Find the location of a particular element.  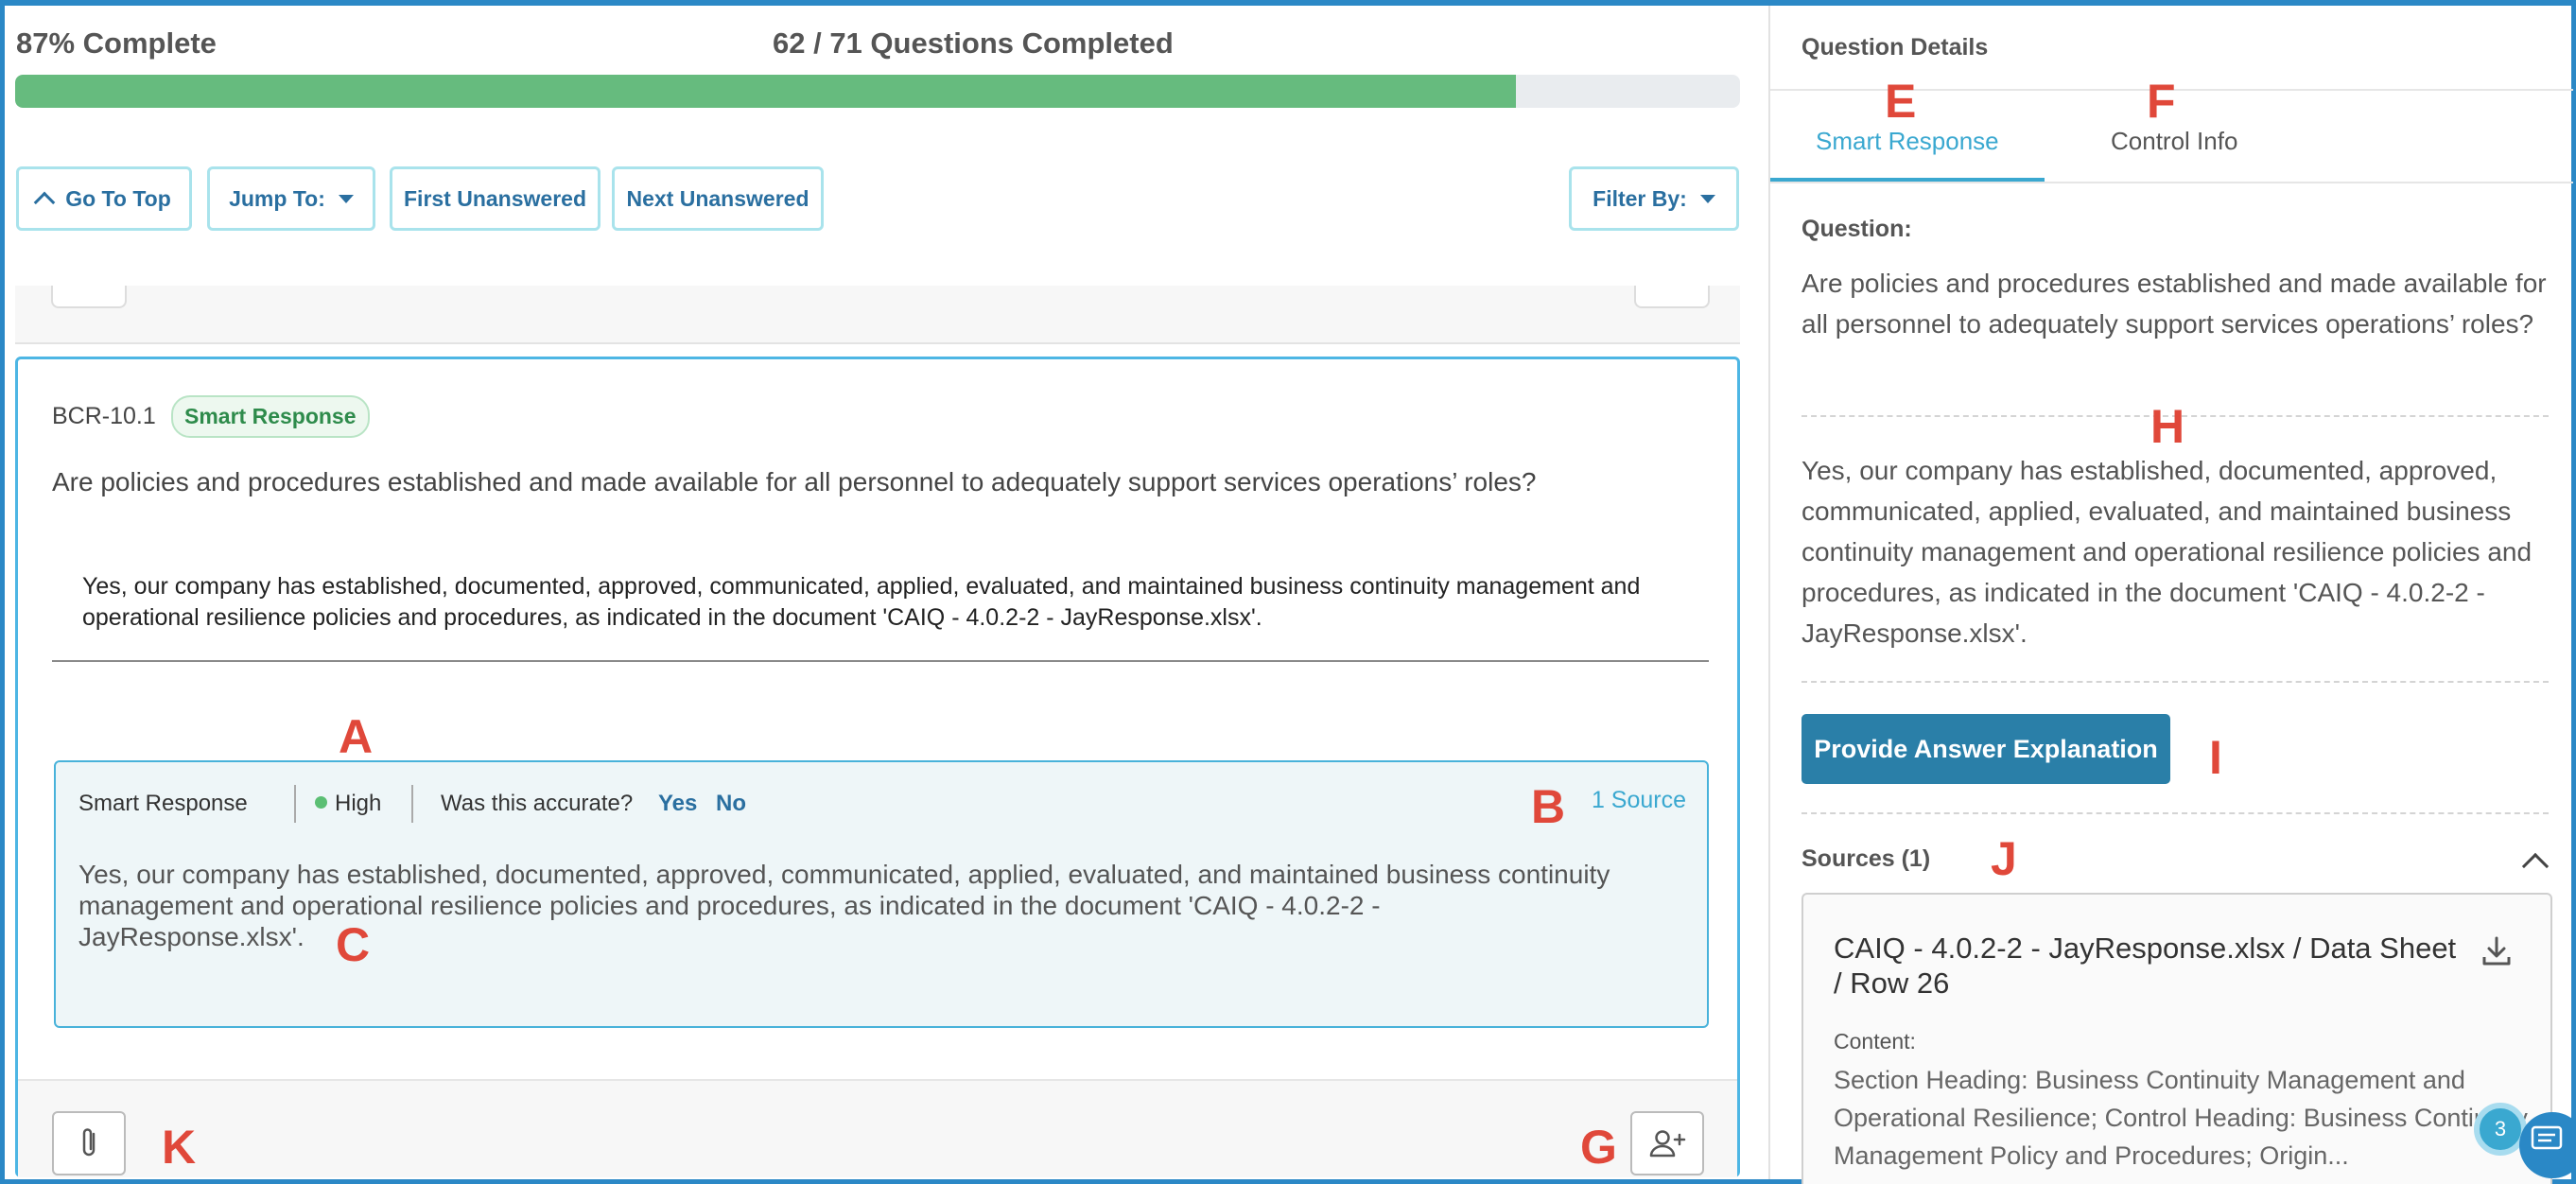

question-details-heading: Question Details is located at coordinates (1895, 47).